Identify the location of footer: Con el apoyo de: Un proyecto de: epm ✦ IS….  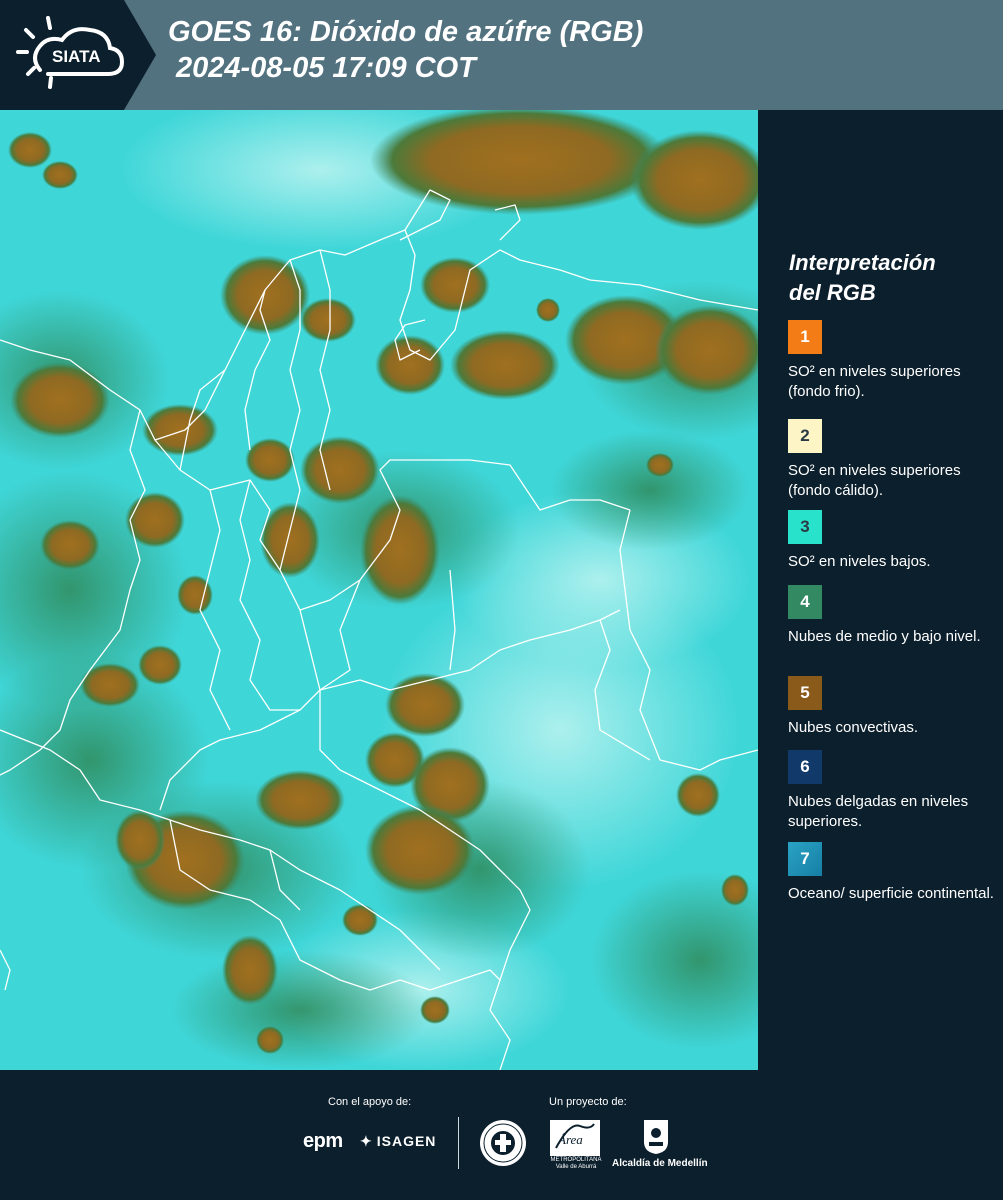
(501, 1135).